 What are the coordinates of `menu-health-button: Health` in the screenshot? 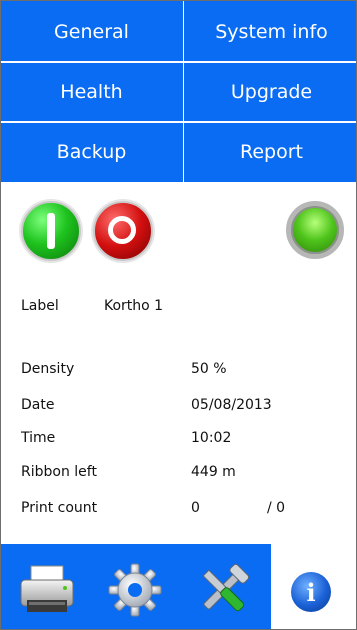 It's located at (91, 91).